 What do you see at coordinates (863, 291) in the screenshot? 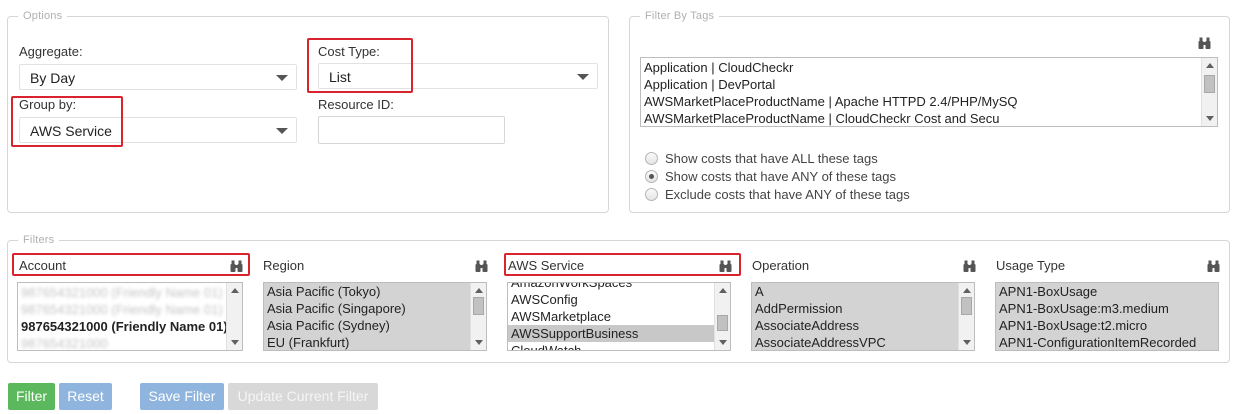
I see `list-item: A` at bounding box center [863, 291].